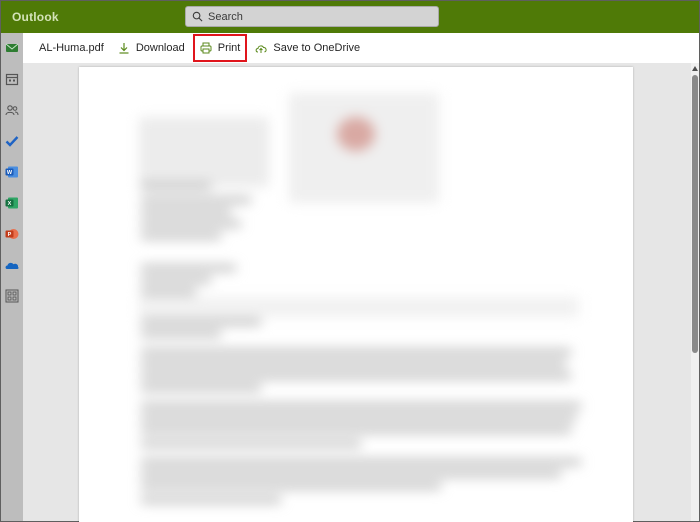 The height and width of the screenshot is (522, 700). What do you see at coordinates (12, 277) in the screenshot?
I see `left-app-rail: W X P` at bounding box center [12, 277].